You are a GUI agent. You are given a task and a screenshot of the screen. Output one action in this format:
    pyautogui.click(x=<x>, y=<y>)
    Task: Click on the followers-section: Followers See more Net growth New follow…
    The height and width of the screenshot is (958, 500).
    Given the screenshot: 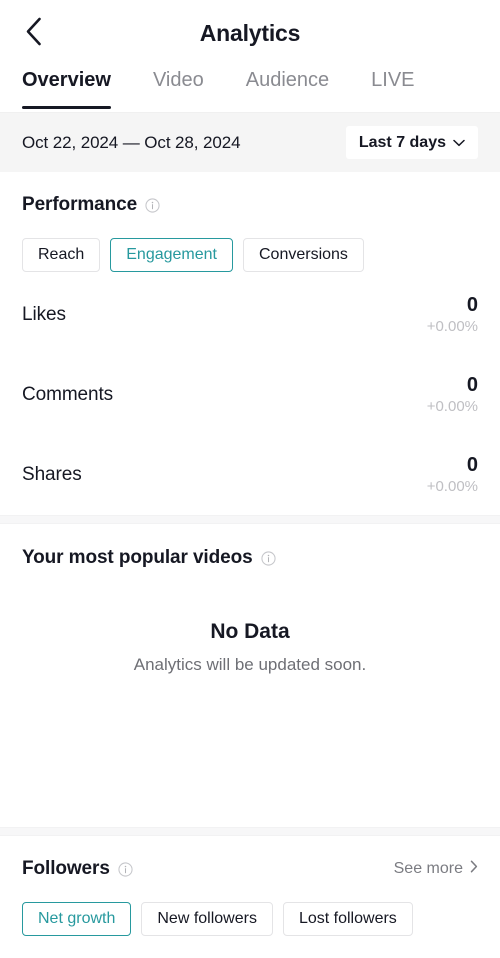 What is the action you would take?
    pyautogui.click(x=250, y=897)
    